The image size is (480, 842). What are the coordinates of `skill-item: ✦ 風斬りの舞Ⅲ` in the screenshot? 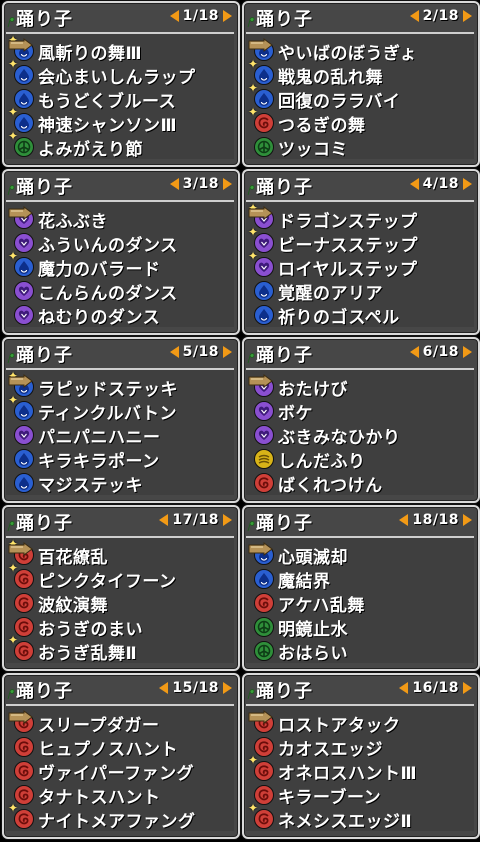 It's located at (75, 49).